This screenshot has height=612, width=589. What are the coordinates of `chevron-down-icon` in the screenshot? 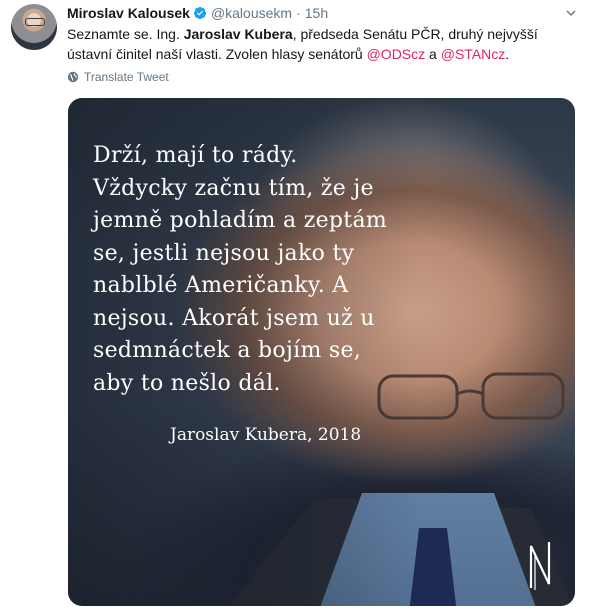 It's located at (571, 12).